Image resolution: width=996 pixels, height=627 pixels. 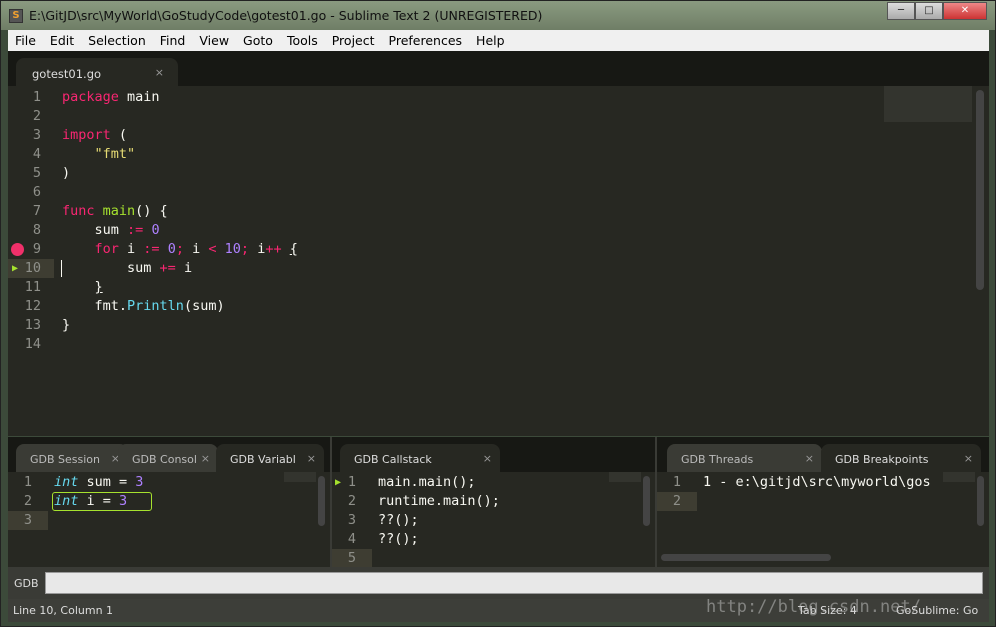 I want to click on tab-gdb-callstack: GDB Callstack ×, so click(x=420, y=458).